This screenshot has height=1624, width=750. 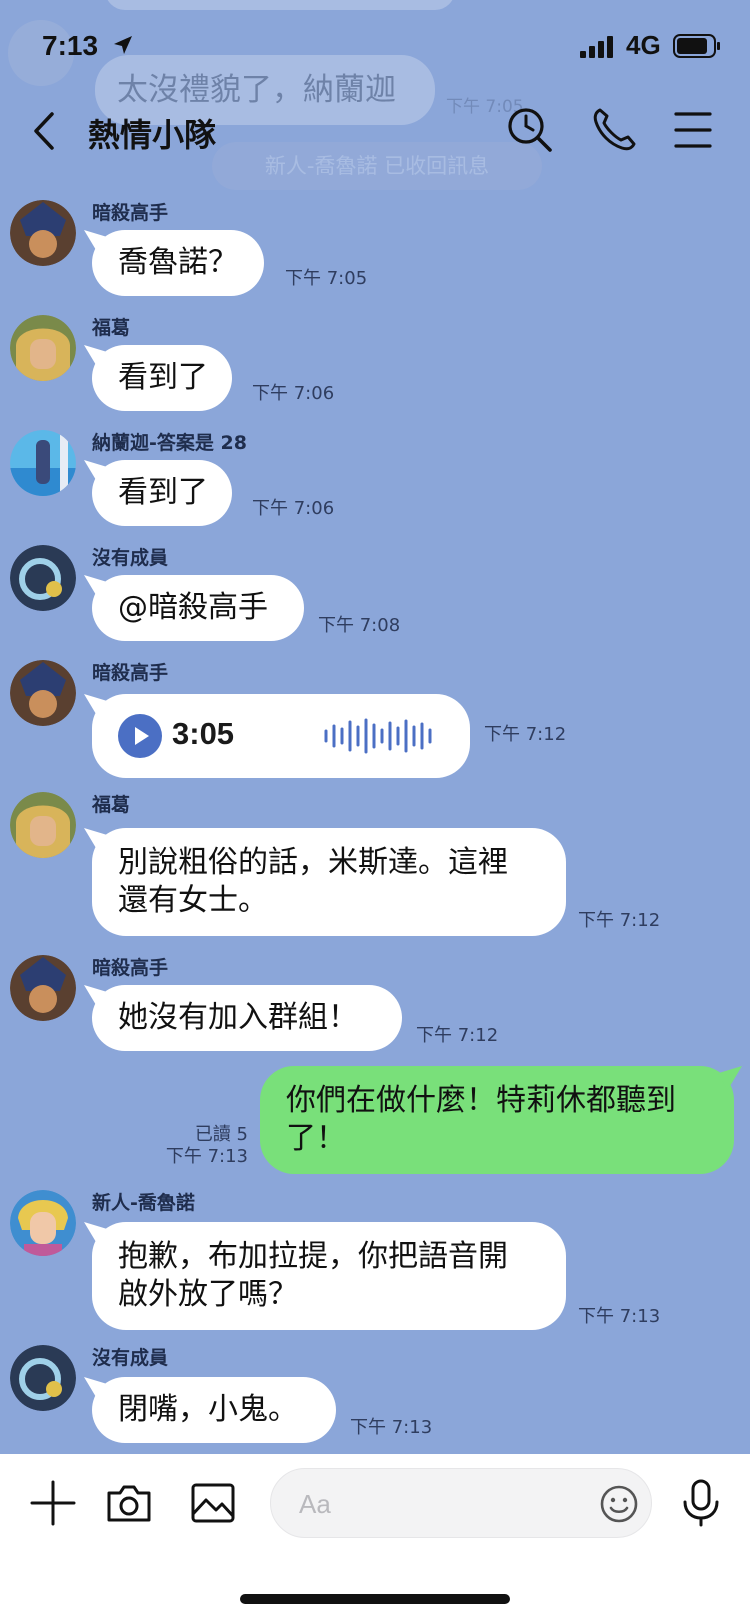 What do you see at coordinates (313, 862) in the screenshot?
I see `message-text-line: 別說粗俗的話，米斯達。這裡` at bounding box center [313, 862].